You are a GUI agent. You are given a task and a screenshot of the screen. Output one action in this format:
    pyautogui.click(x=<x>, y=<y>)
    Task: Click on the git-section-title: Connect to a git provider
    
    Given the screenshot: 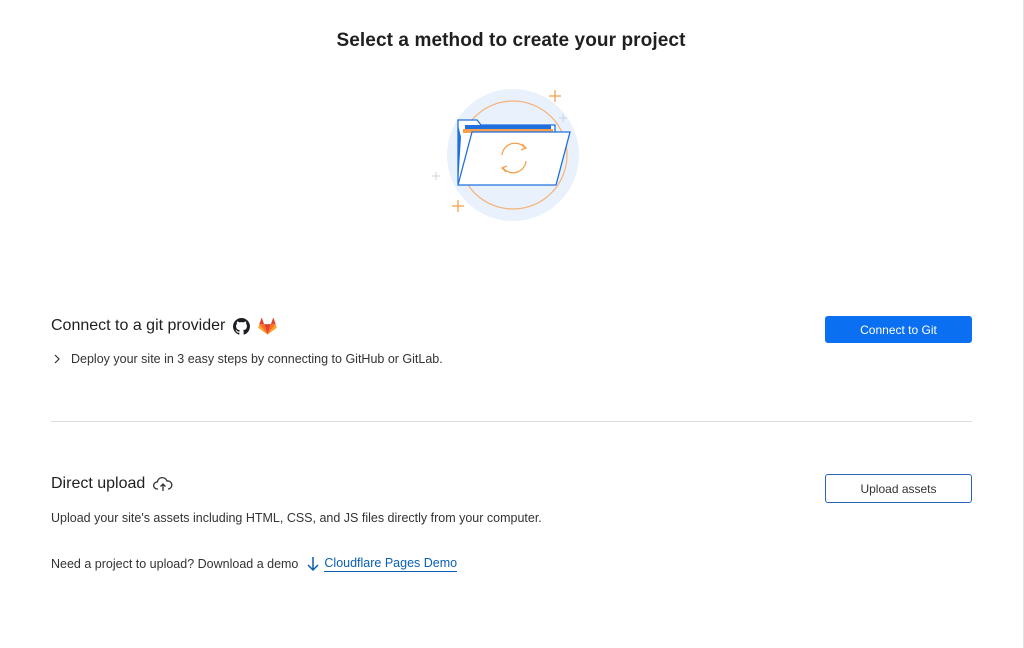 What is the action you would take?
    pyautogui.click(x=164, y=326)
    